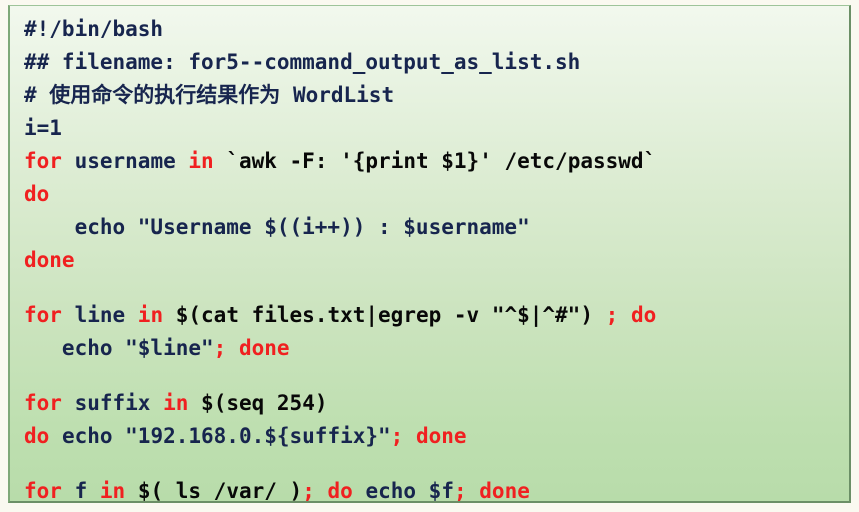  What do you see at coordinates (277, 227) in the screenshot?
I see `code-token-cmd: echo "Username $((i++)) : $username"` at bounding box center [277, 227].